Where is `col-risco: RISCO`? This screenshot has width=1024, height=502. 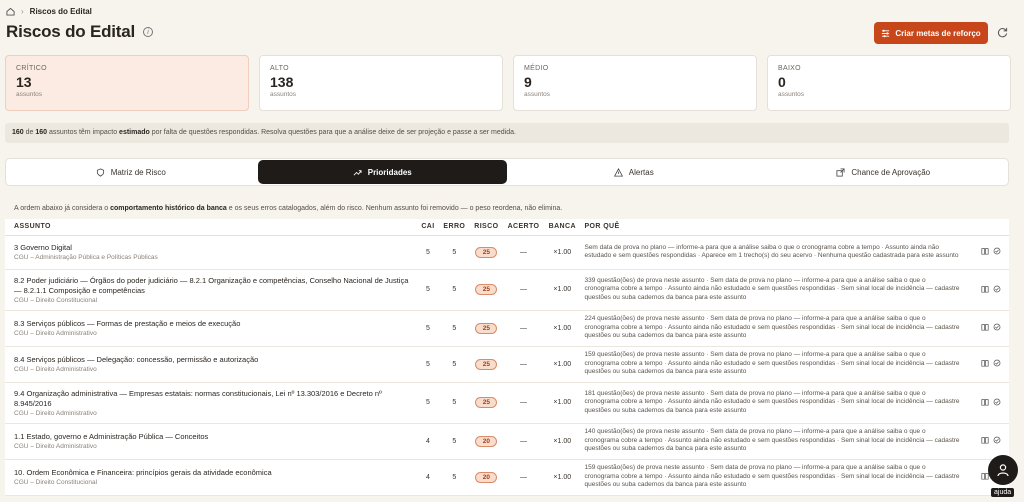 col-risco: RISCO is located at coordinates (486, 227).